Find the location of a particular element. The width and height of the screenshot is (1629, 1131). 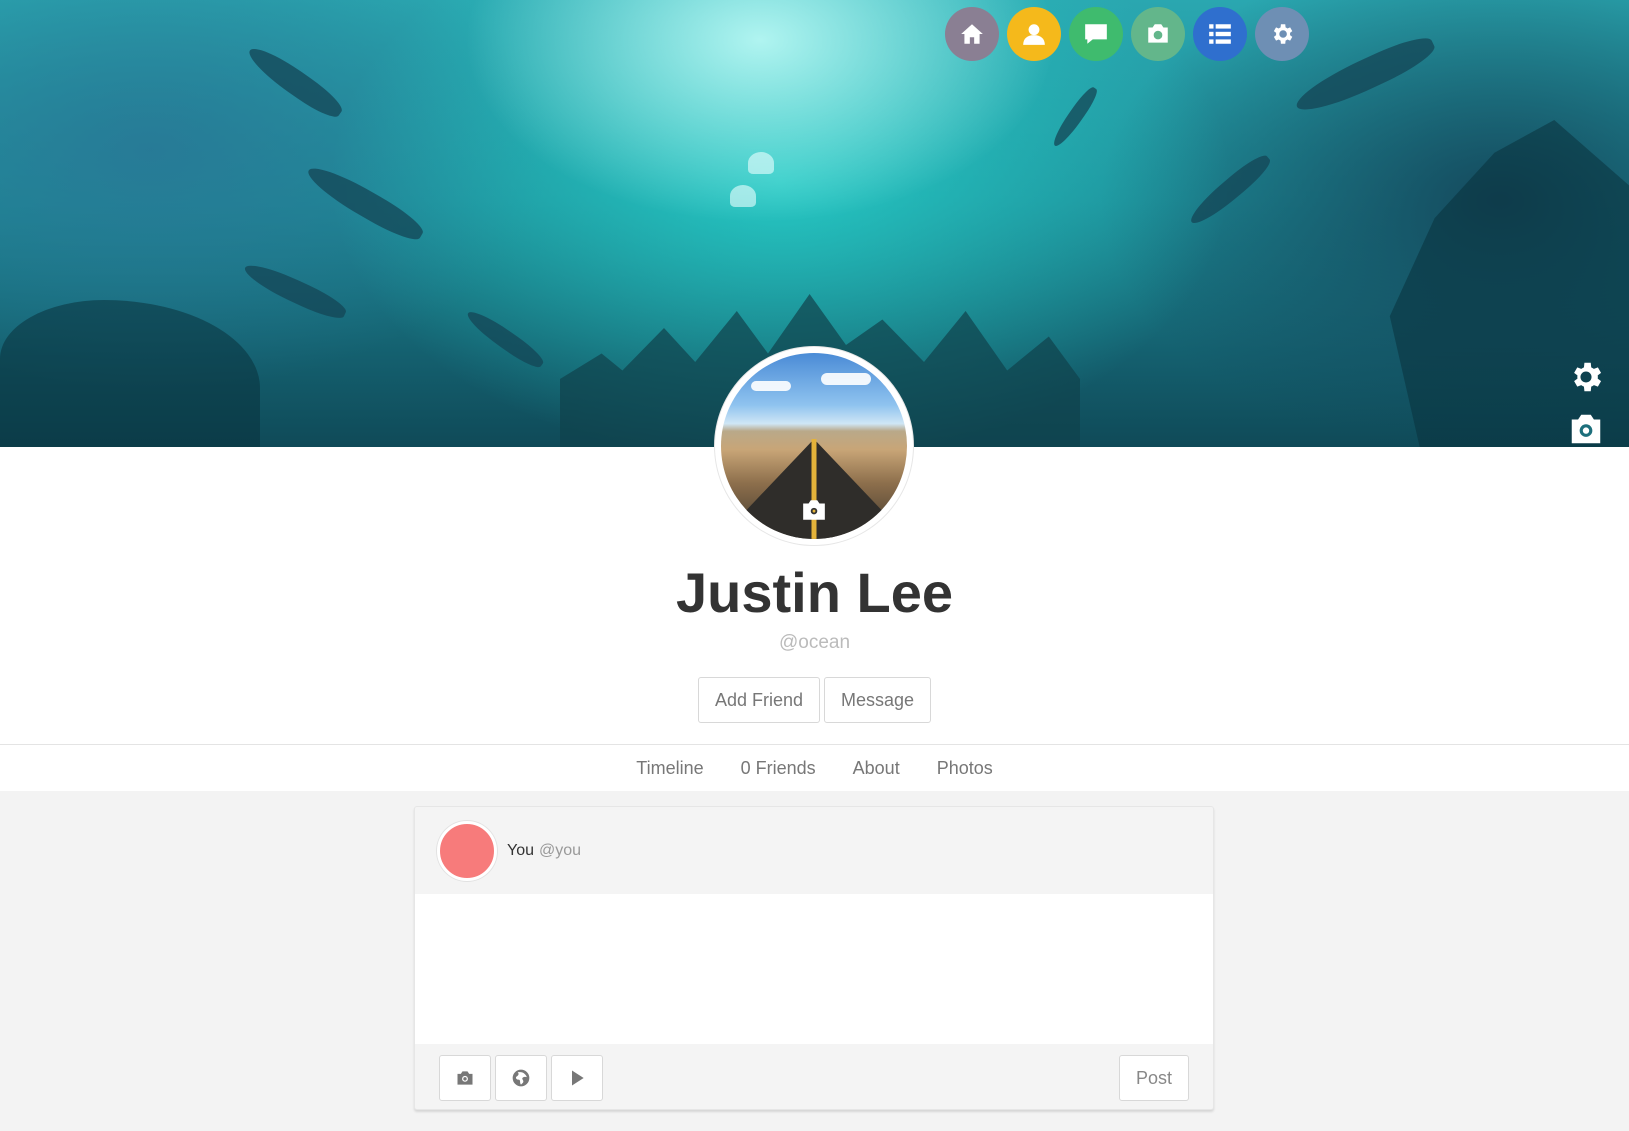

home-icon is located at coordinates (972, 34).